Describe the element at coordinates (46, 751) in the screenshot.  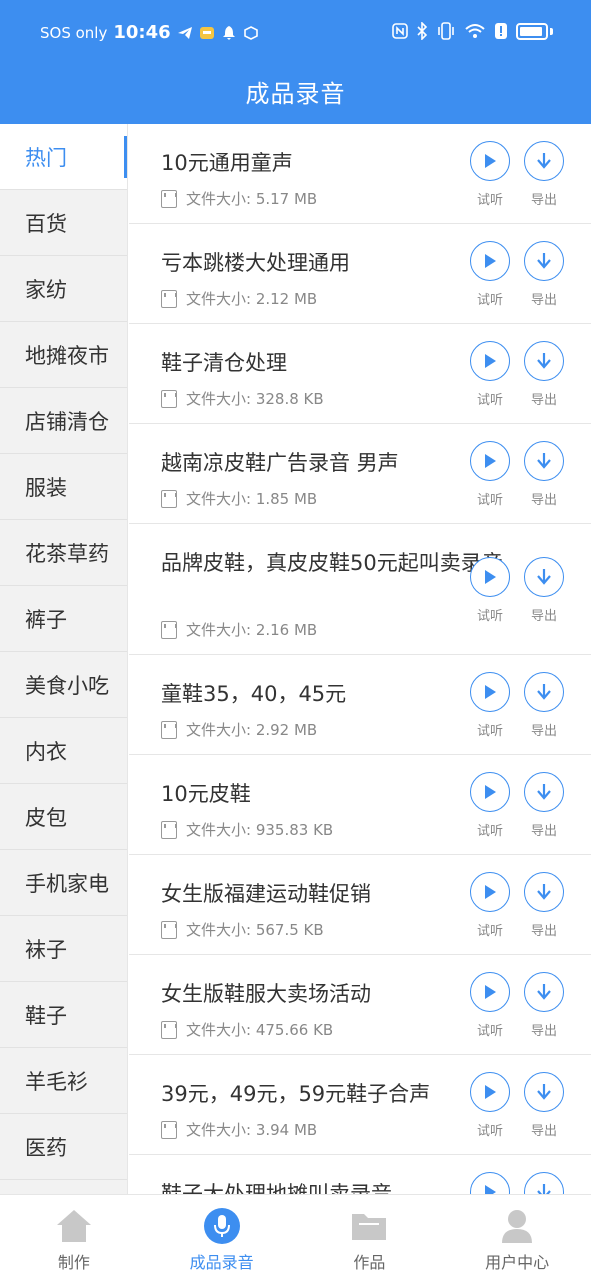
I see `sidebar-item-label: 内衣` at that location.